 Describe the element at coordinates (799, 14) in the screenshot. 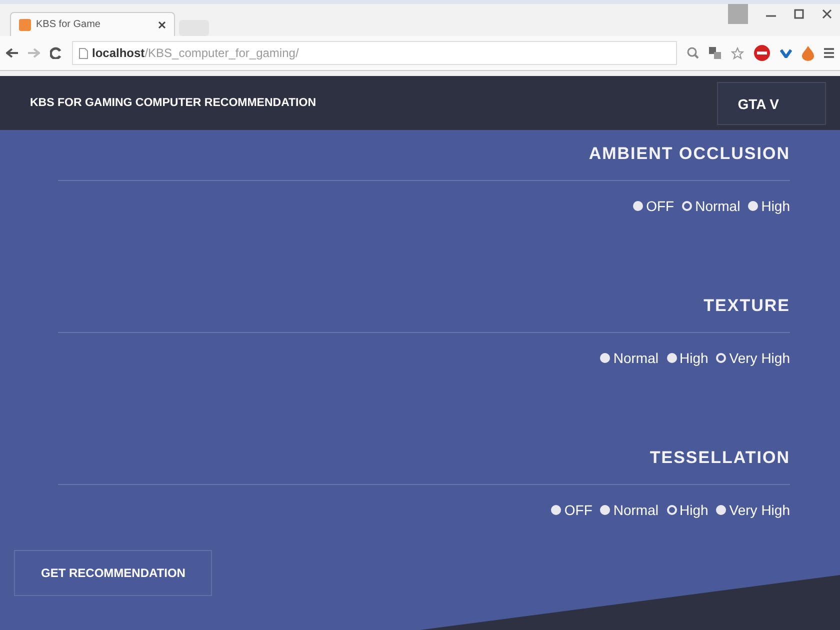

I see `maximize-icon` at that location.